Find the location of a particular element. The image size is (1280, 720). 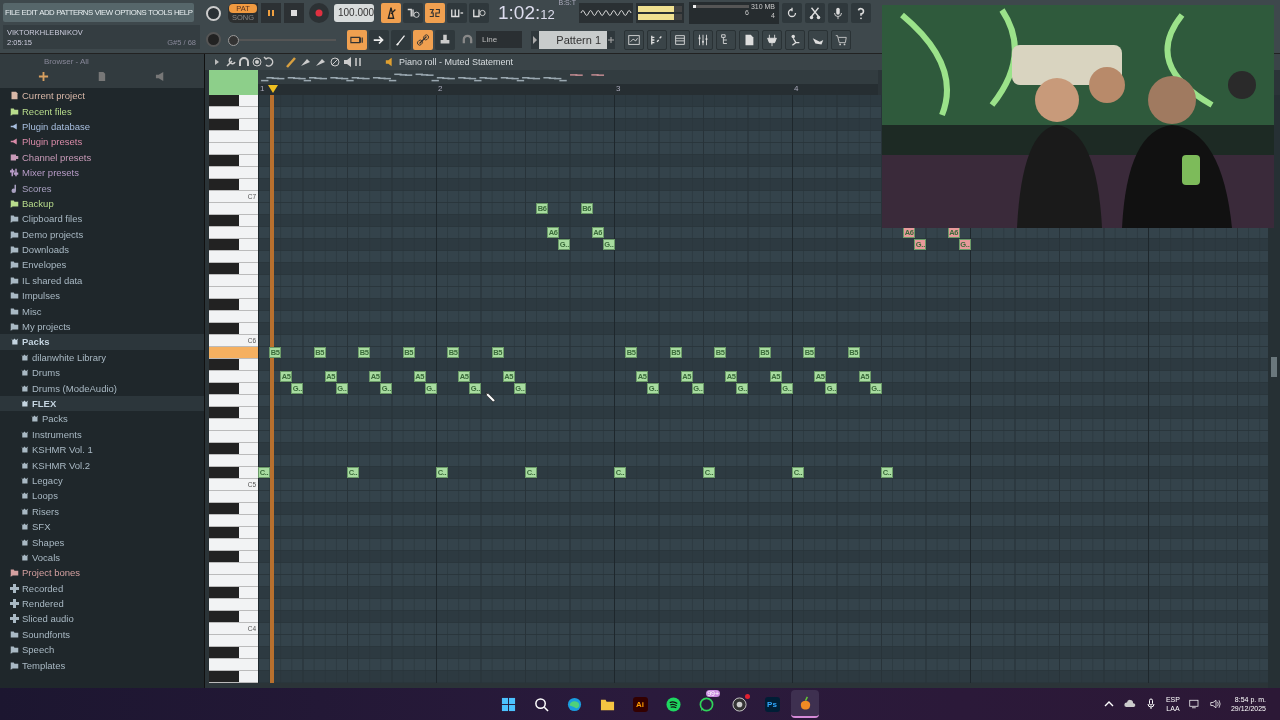

pause-button is located at coordinates (271, 13).